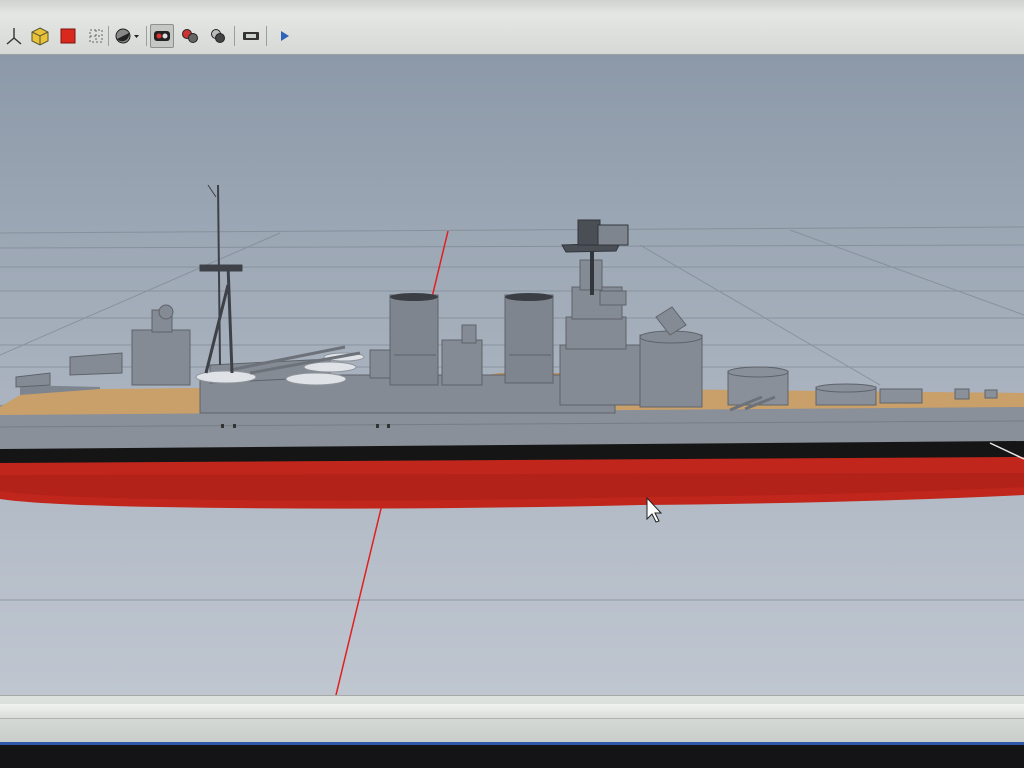  Describe the element at coordinates (68, 36) in the screenshot. I see `face-style-icon` at that location.